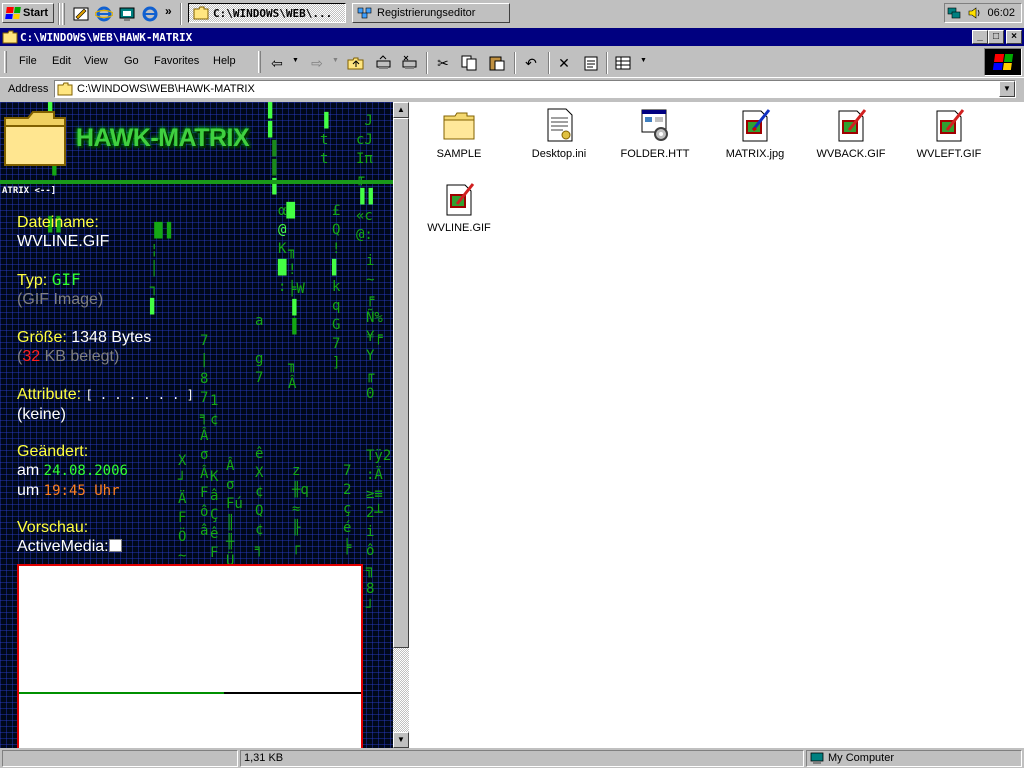 This screenshot has width=1024, height=768. What do you see at coordinates (168, 11) in the screenshot?
I see `quicklaunch-overflow: »` at bounding box center [168, 11].